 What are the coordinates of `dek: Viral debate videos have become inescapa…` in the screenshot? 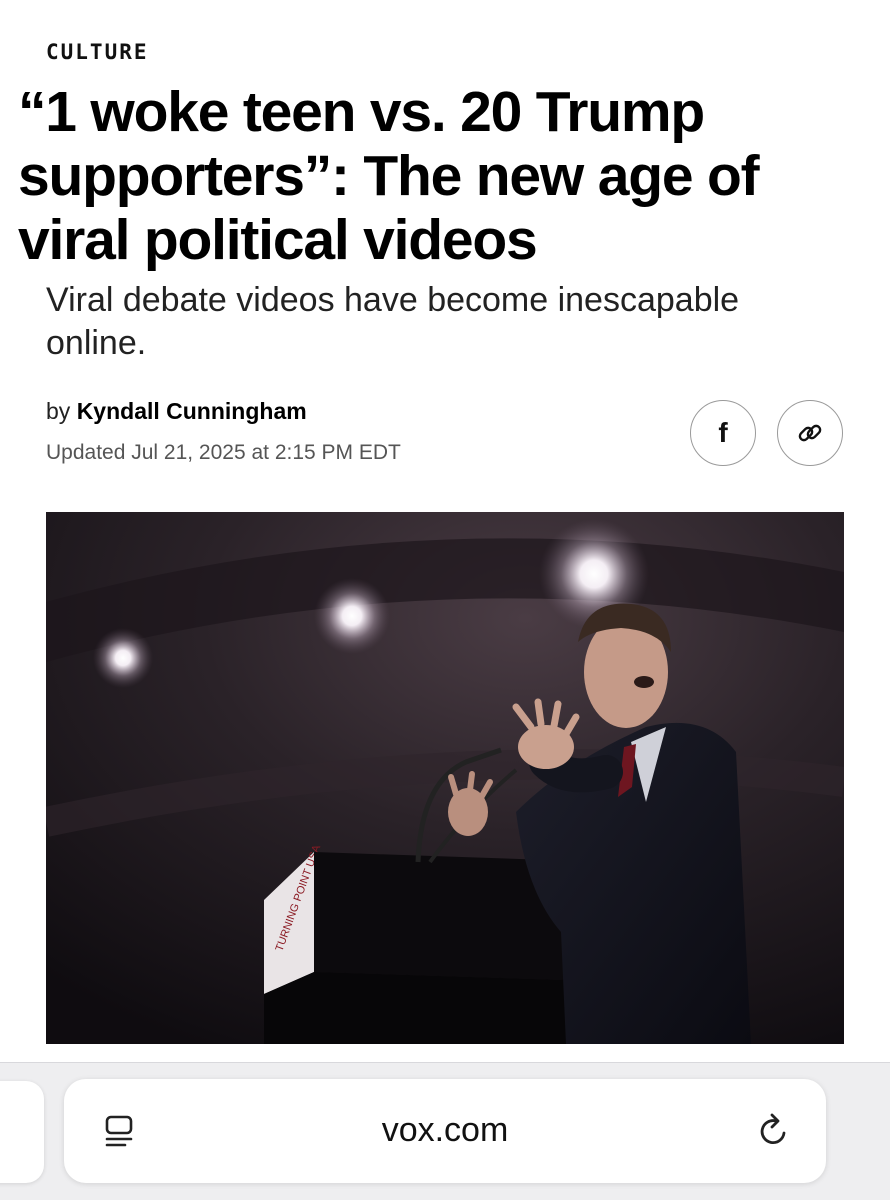 It's located at (393, 321).